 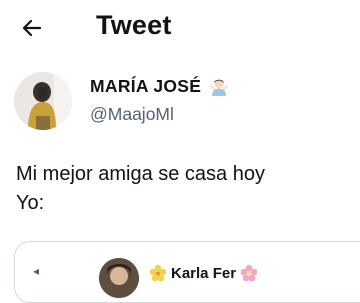 I want to click on author-avatar, so click(x=43, y=101).